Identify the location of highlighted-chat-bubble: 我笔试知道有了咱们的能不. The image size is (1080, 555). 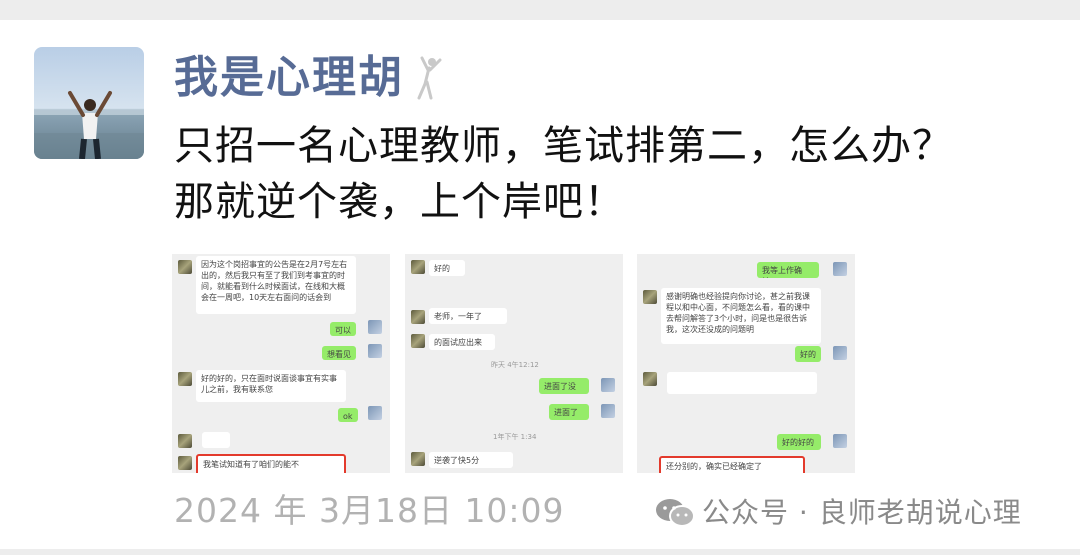
(271, 463).